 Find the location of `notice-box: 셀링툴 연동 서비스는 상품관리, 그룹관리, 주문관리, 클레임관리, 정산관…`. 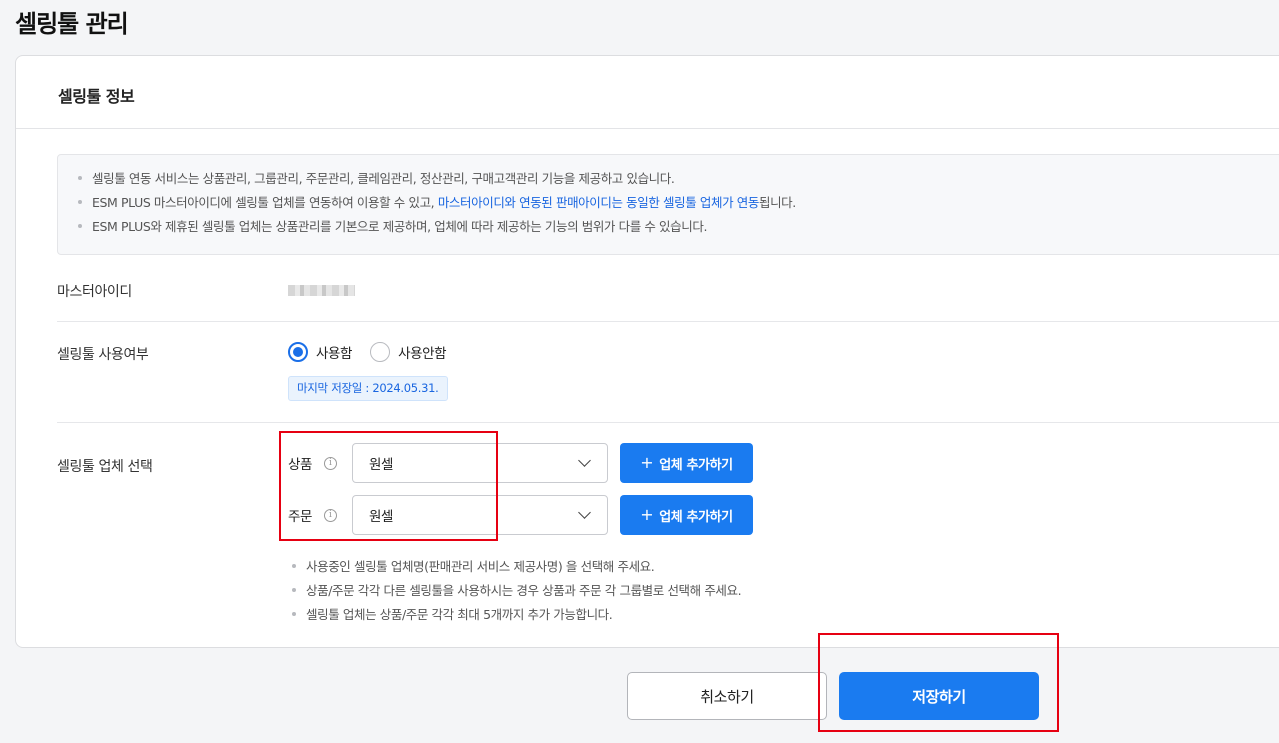

notice-box: 셀링툴 연동 서비스는 상품관리, 그룹관리, 주문관리, 클레임관리, 정산관… is located at coordinates (668, 204).